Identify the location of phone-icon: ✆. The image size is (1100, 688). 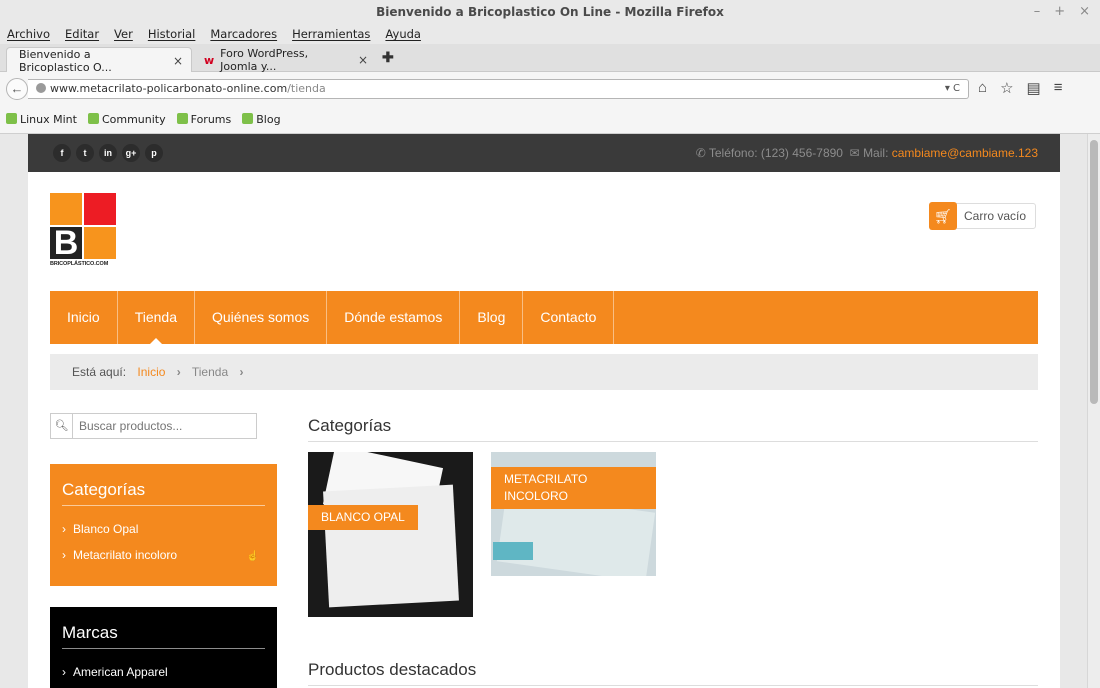
(700, 153).